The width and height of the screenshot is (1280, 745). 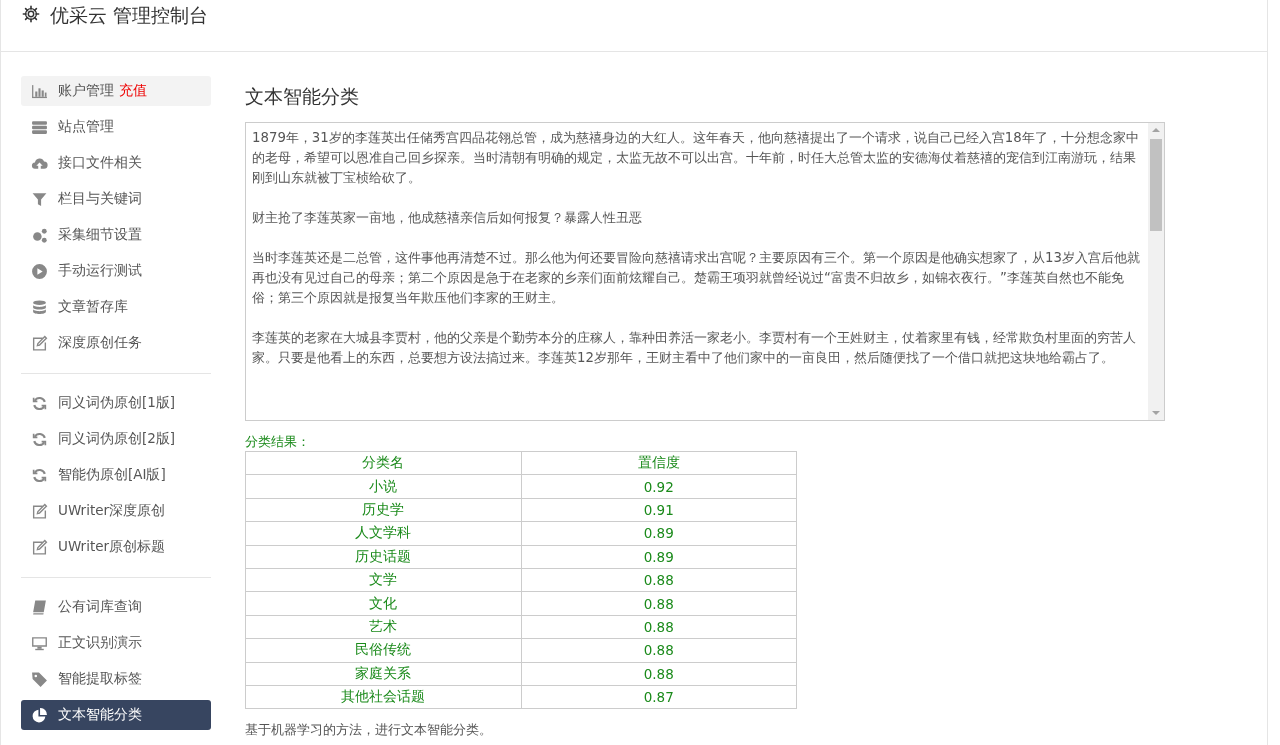 I want to click on bar-chart-icon, so click(x=39, y=91).